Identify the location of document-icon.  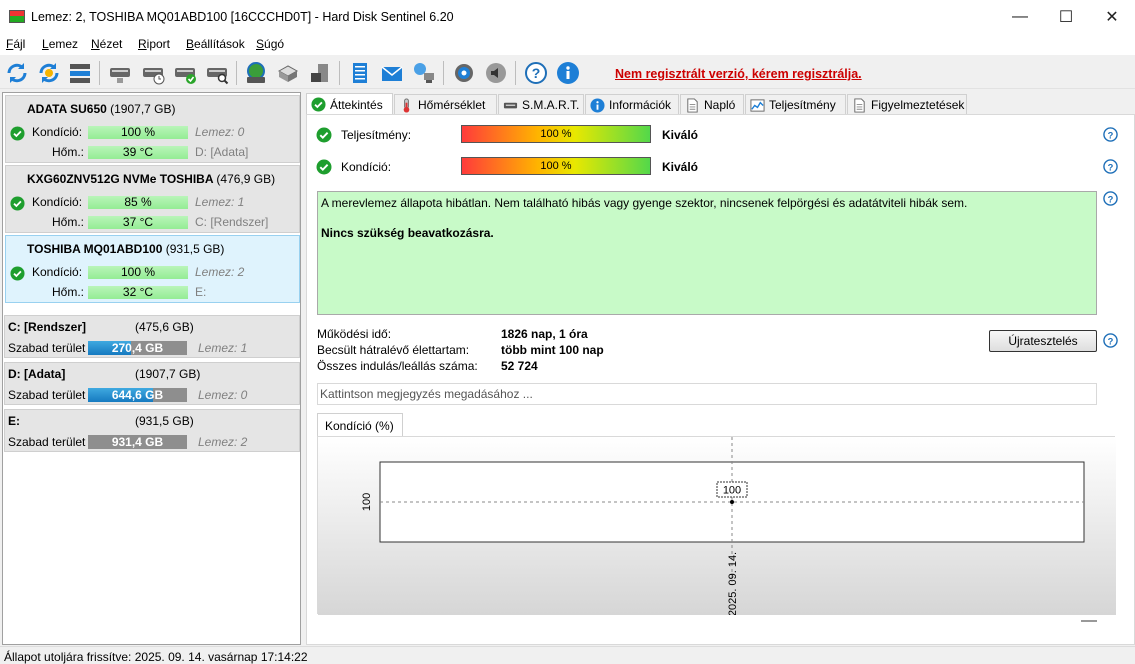
(692, 105).